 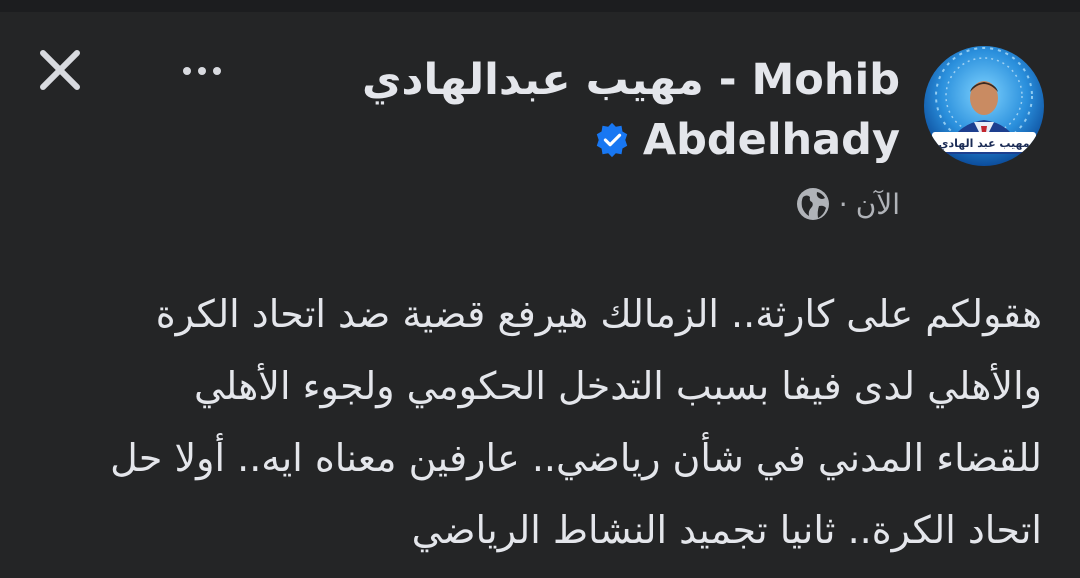 What do you see at coordinates (878, 204) in the screenshot?
I see `post-time: الآن` at bounding box center [878, 204].